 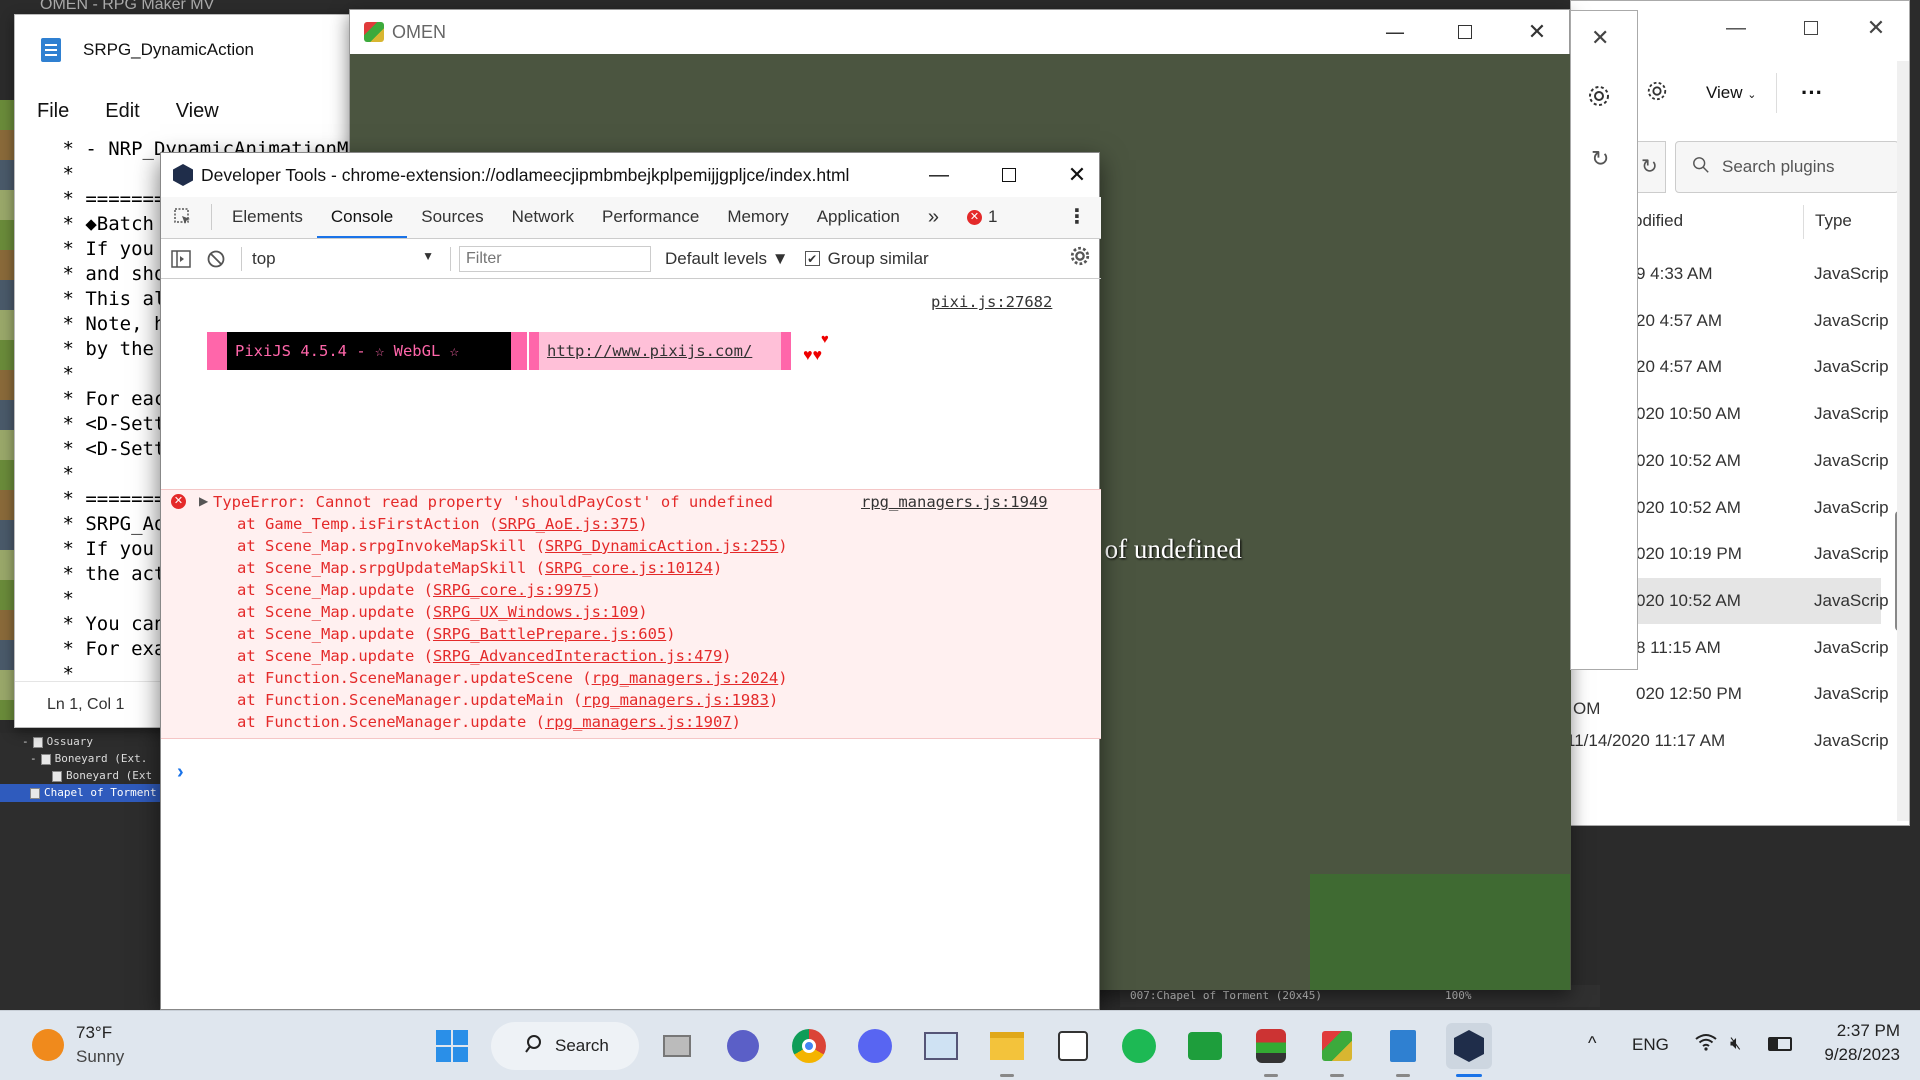 What do you see at coordinates (181, 258) in the screenshot?
I see `sidebar-toggle-icon` at bounding box center [181, 258].